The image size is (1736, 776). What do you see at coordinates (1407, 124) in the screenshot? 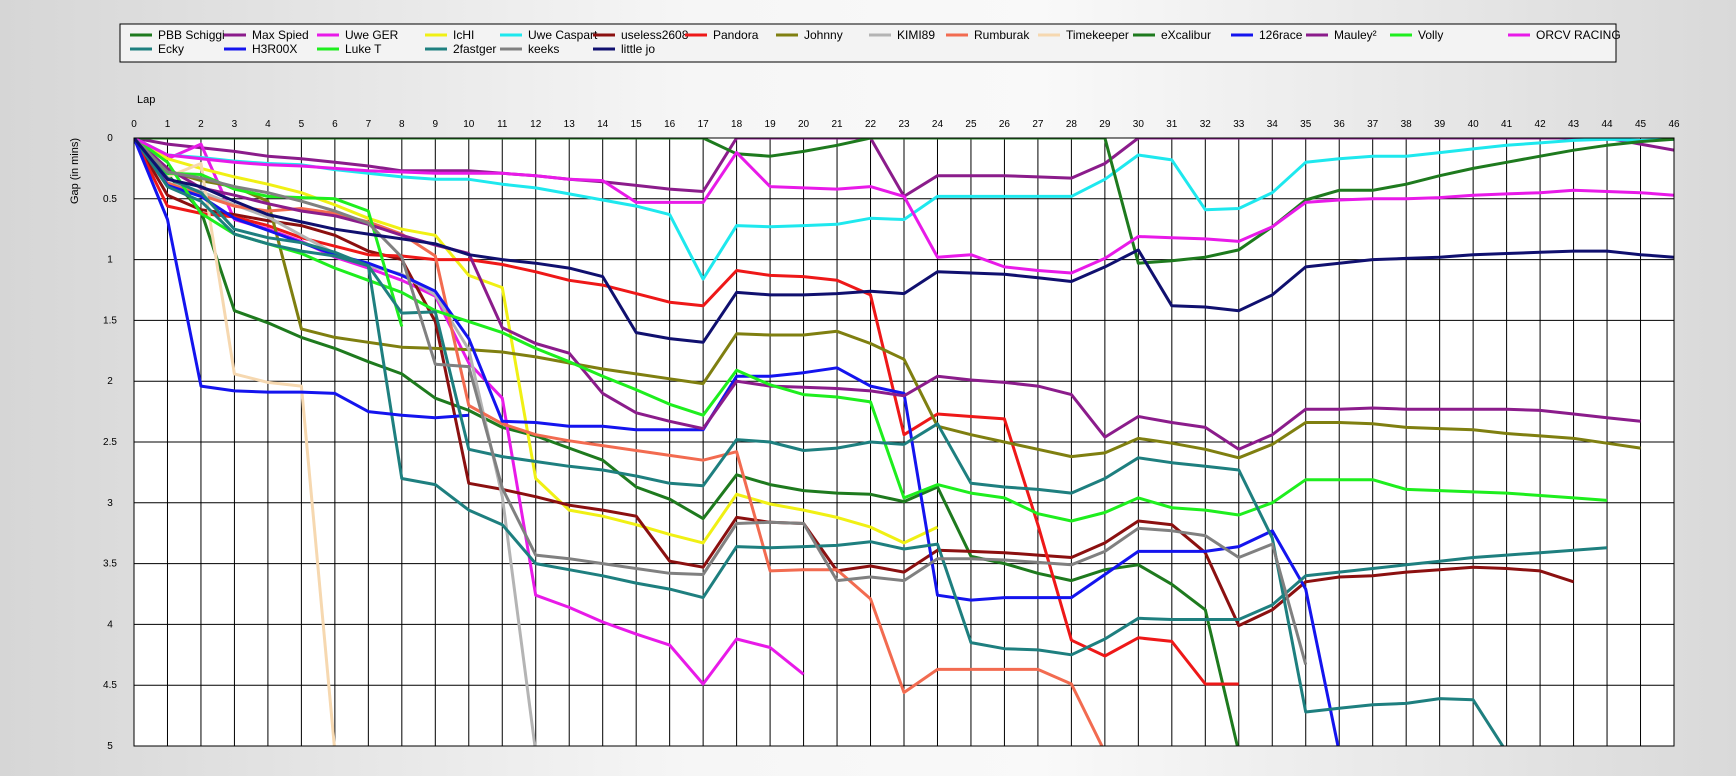
I see `x-tick-label: 38` at bounding box center [1407, 124].